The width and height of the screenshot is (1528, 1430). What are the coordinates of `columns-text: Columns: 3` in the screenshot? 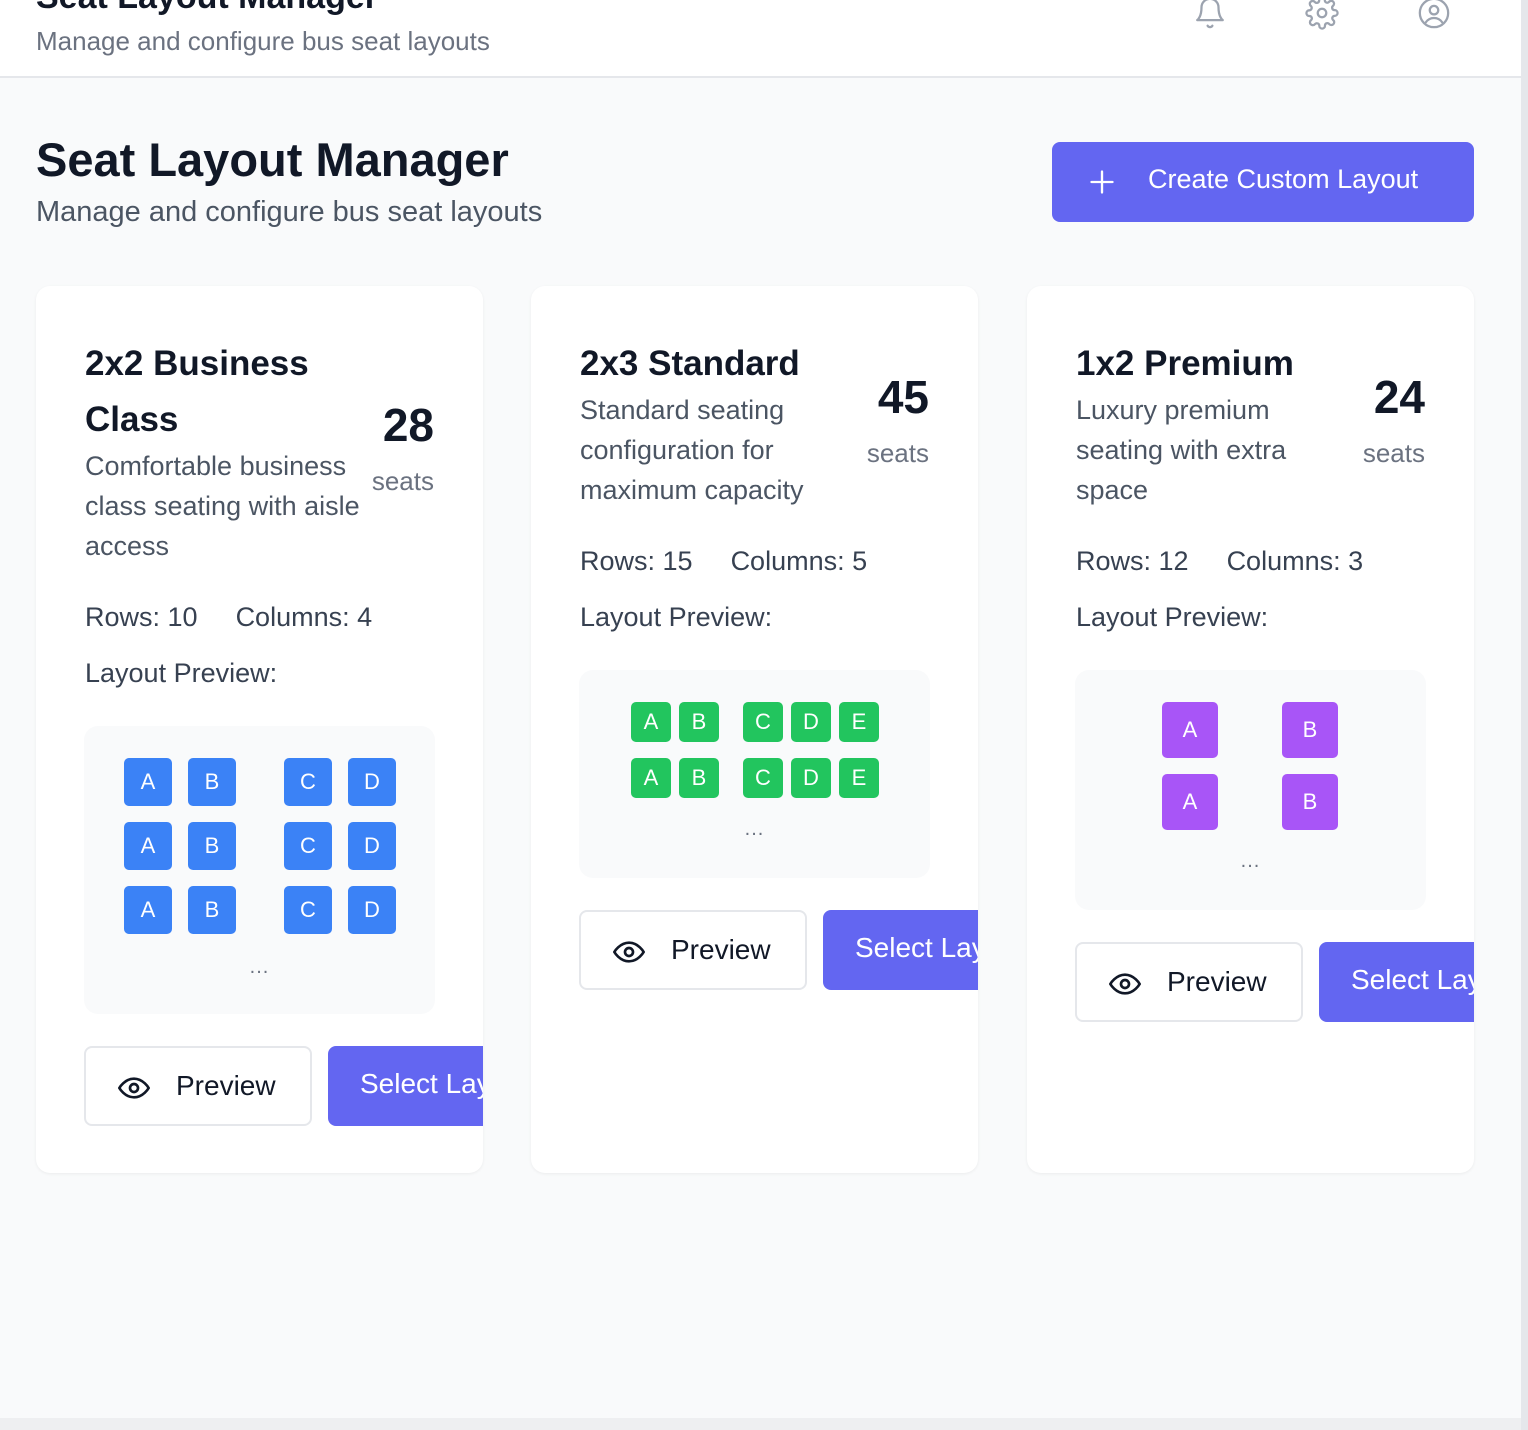 It's located at (1295, 561).